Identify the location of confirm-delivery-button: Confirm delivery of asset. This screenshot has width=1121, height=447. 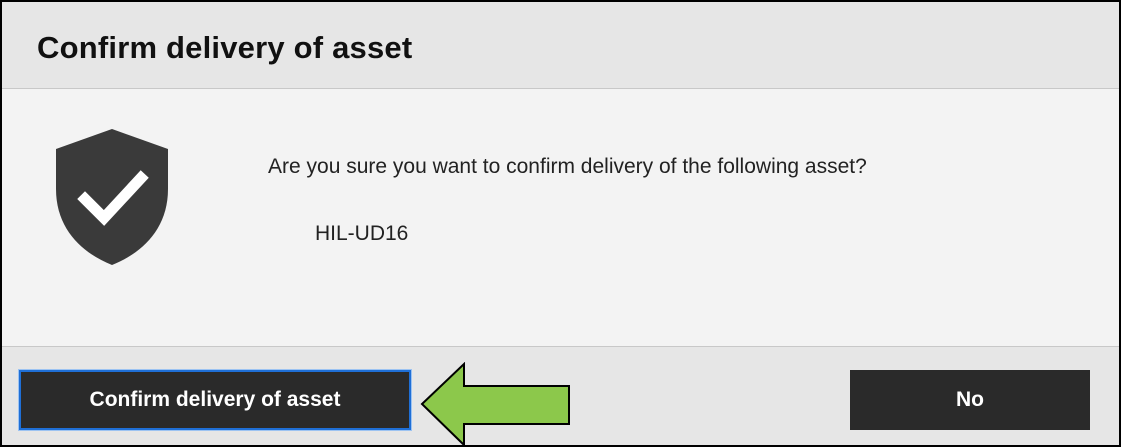
(215, 400).